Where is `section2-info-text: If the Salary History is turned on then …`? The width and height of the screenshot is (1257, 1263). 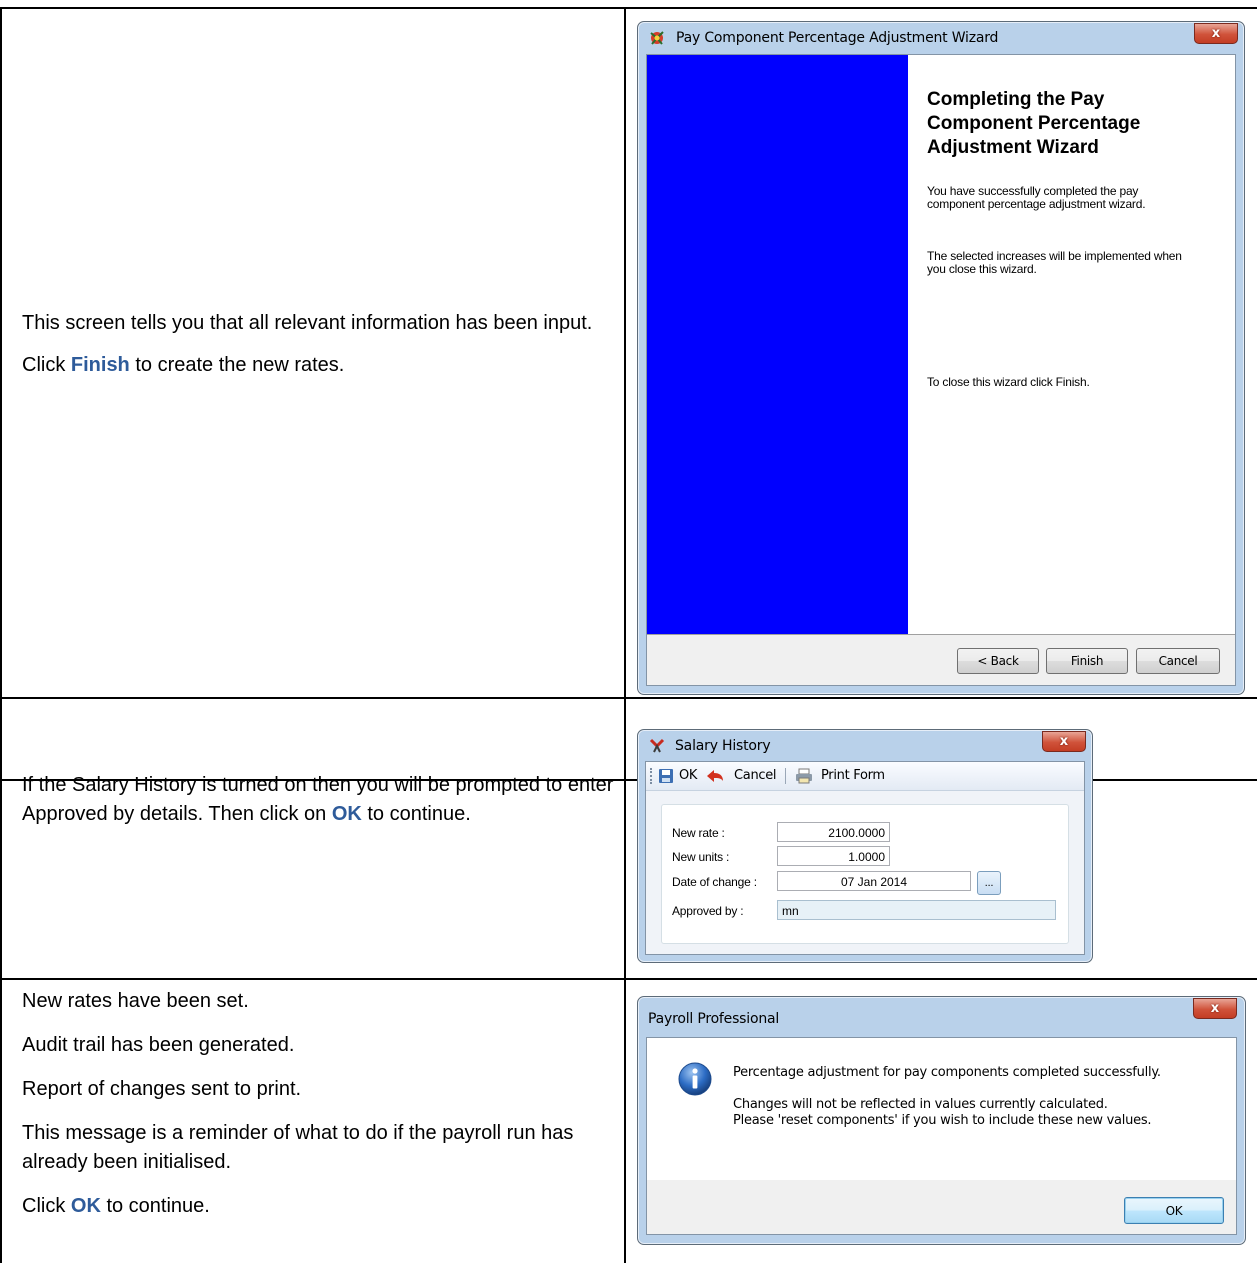
section2-info-text: If the Salary History is turned on then … is located at coordinates (318, 799).